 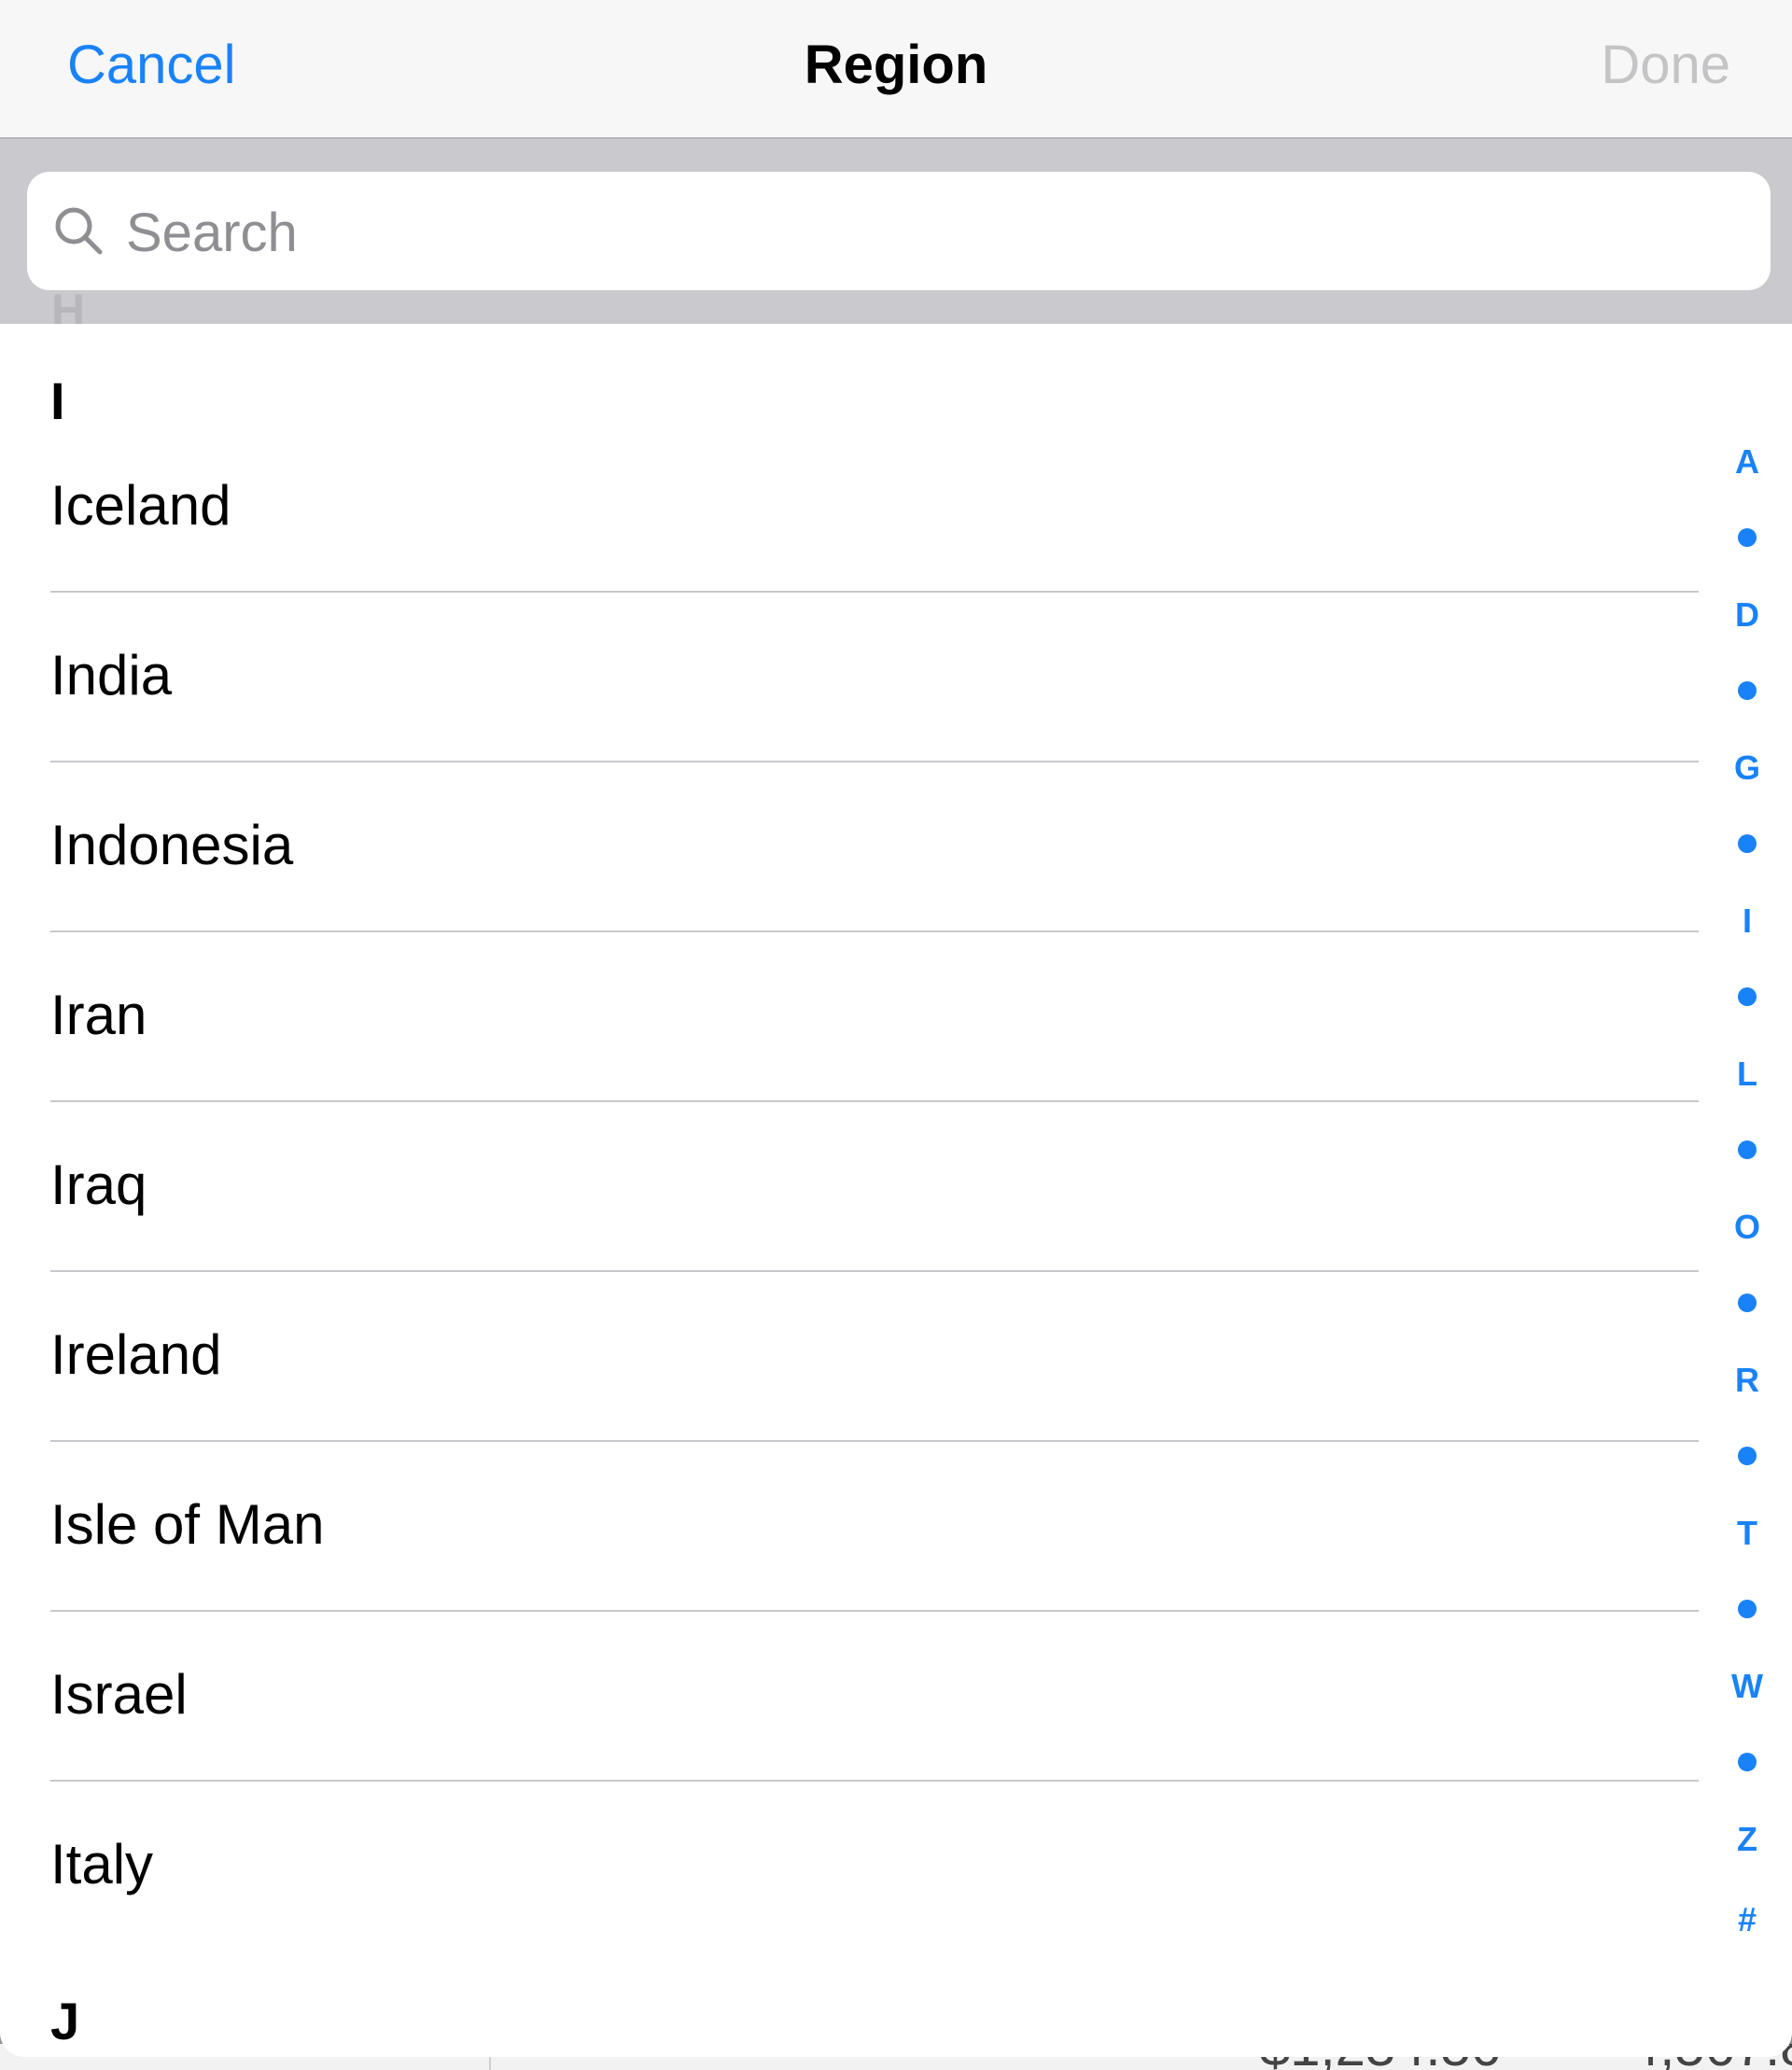 I want to click on index-letter-z: Z, so click(x=1747, y=1839).